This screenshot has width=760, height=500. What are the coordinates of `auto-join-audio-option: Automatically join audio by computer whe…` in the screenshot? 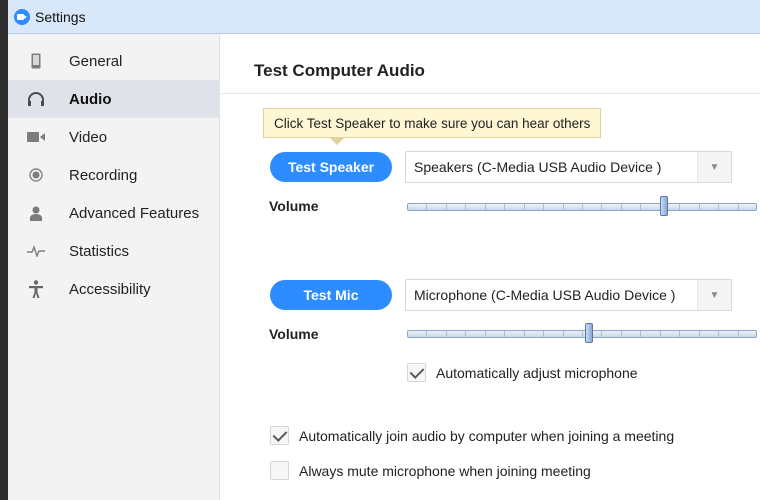 It's located at (472, 435).